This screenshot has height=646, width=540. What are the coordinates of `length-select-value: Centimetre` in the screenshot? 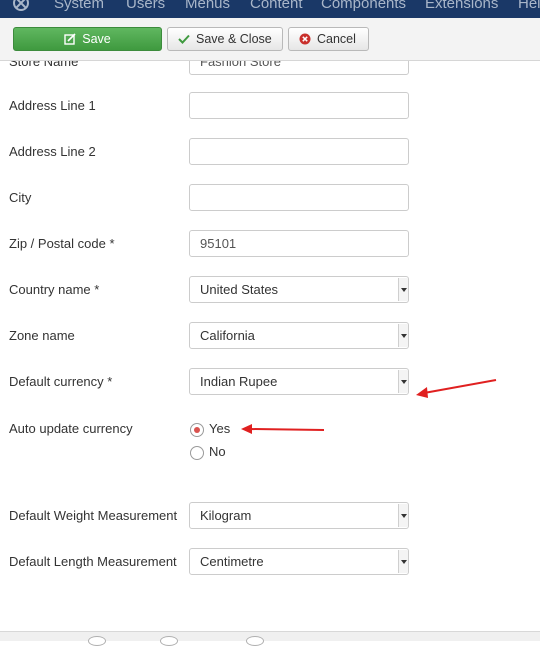 It's located at (232, 561).